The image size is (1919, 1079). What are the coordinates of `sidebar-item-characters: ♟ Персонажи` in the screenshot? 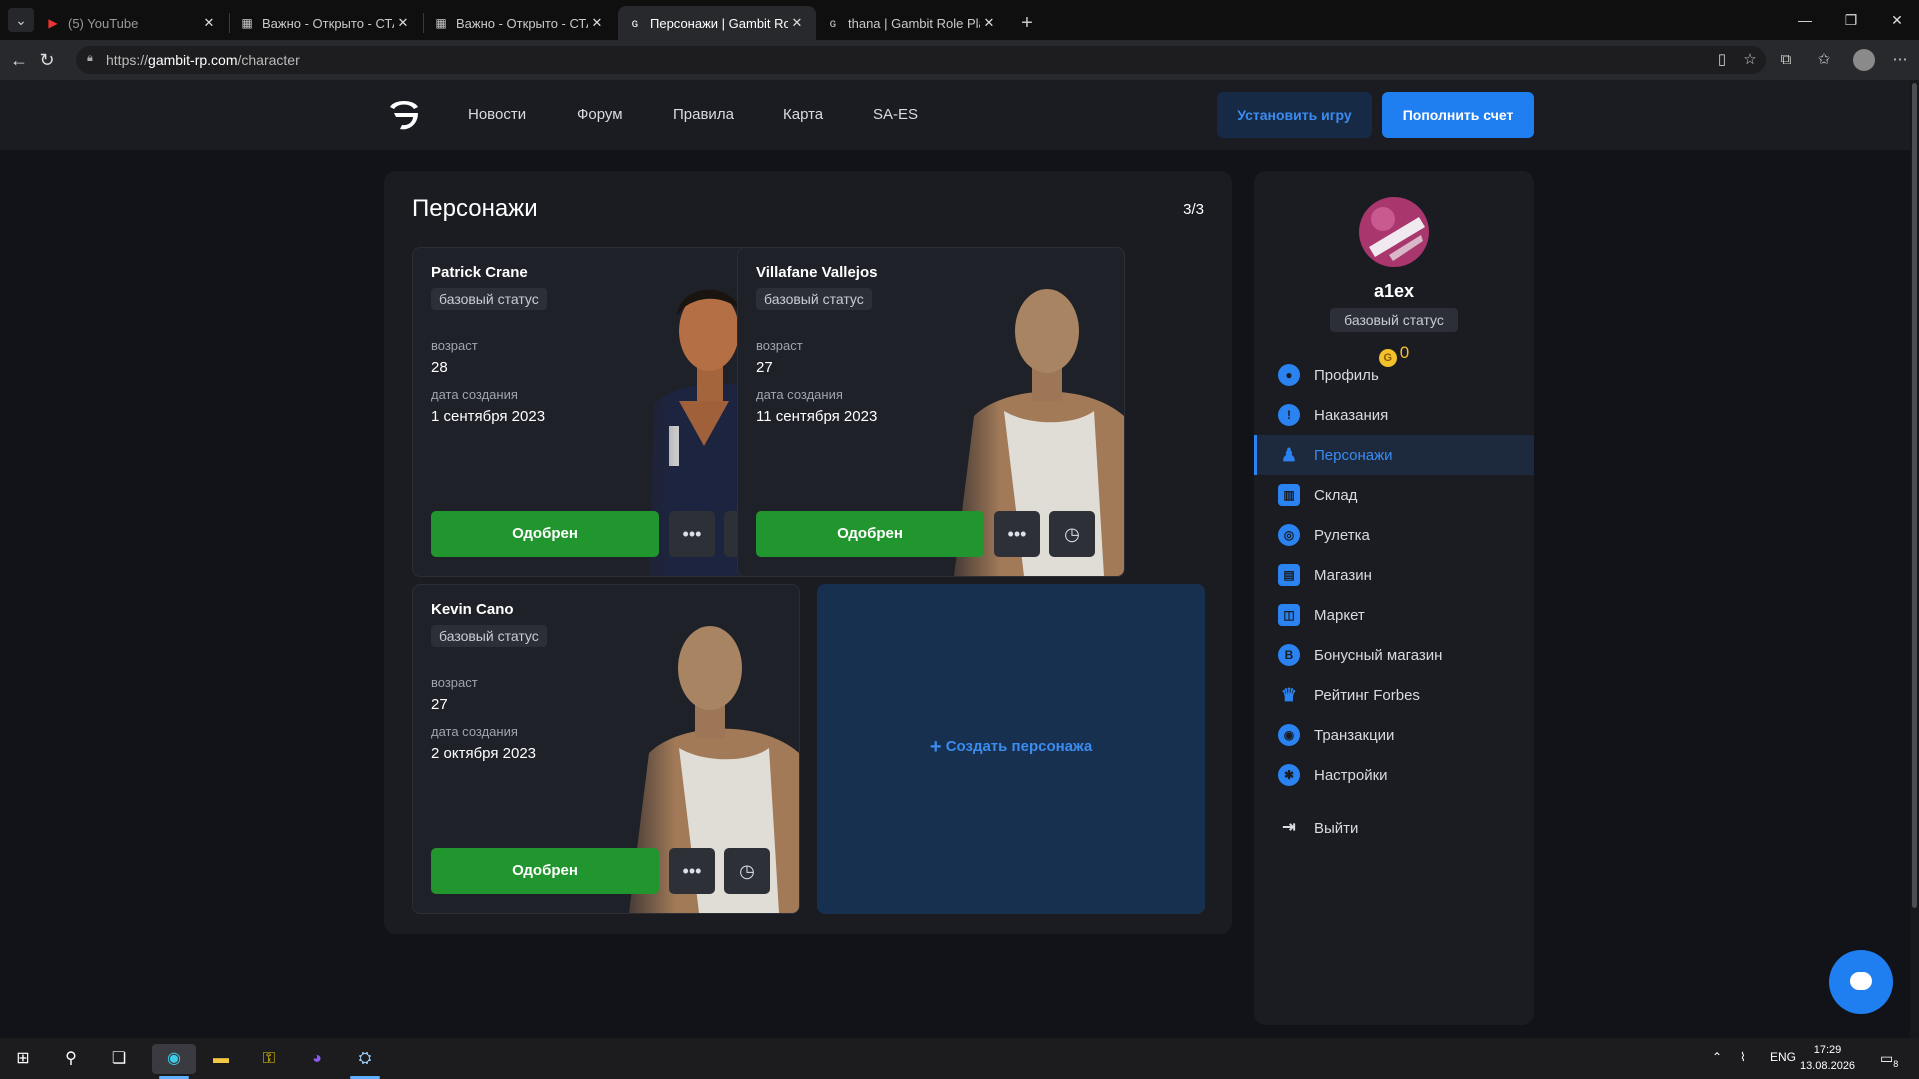 It's located at (1394, 455).